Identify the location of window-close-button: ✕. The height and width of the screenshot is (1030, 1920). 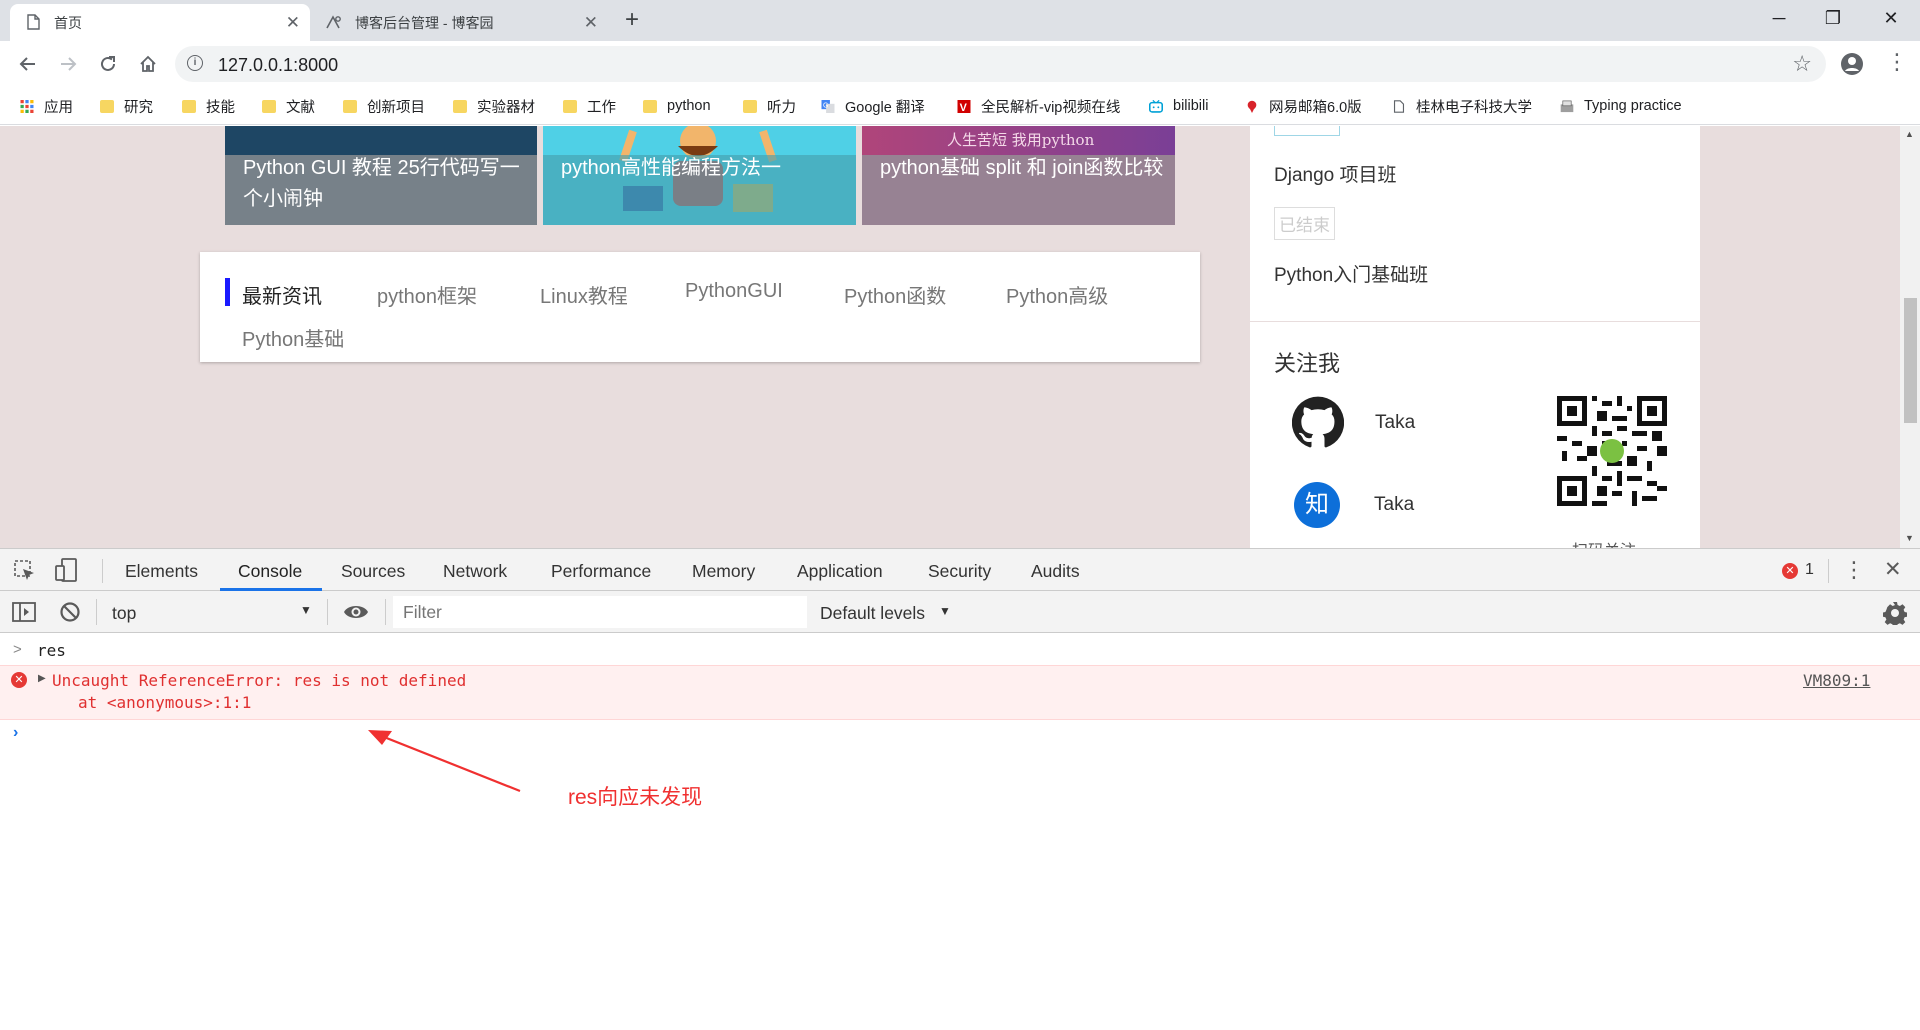
(1891, 18).